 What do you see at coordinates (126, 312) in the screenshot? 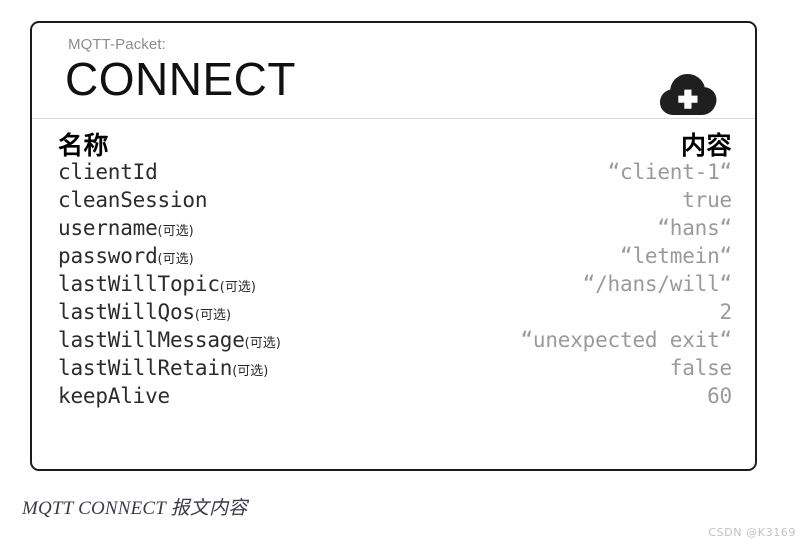
I see `attribute-name: lastWillQos` at bounding box center [126, 312].